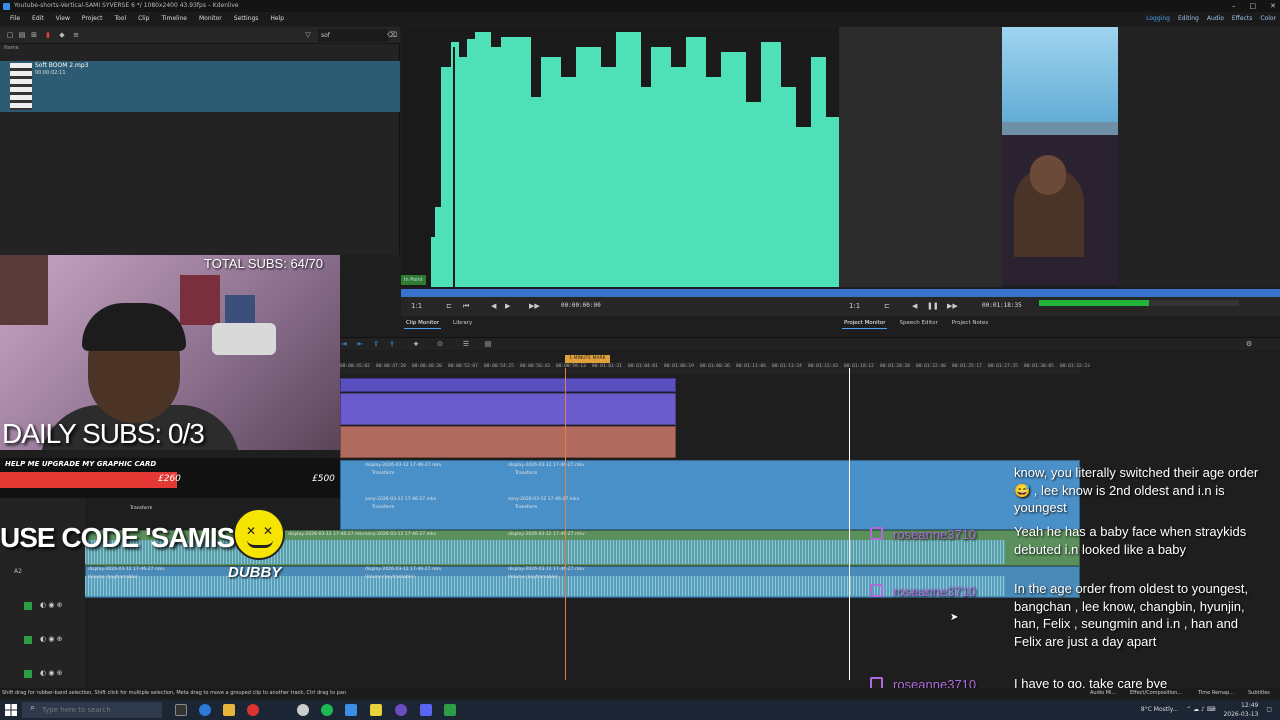 This screenshot has width=1280, height=720. Describe the element at coordinates (462, 323) in the screenshot. I see `tab-library: Library` at that location.